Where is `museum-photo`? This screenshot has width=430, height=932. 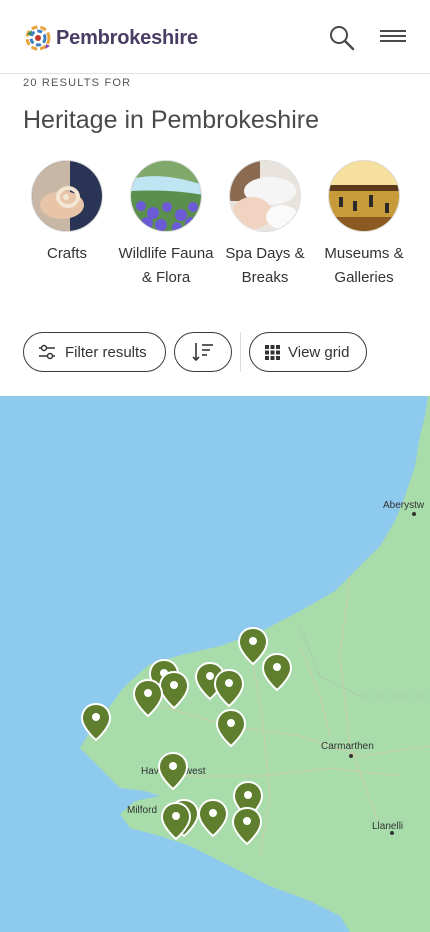 museum-photo is located at coordinates (364, 196).